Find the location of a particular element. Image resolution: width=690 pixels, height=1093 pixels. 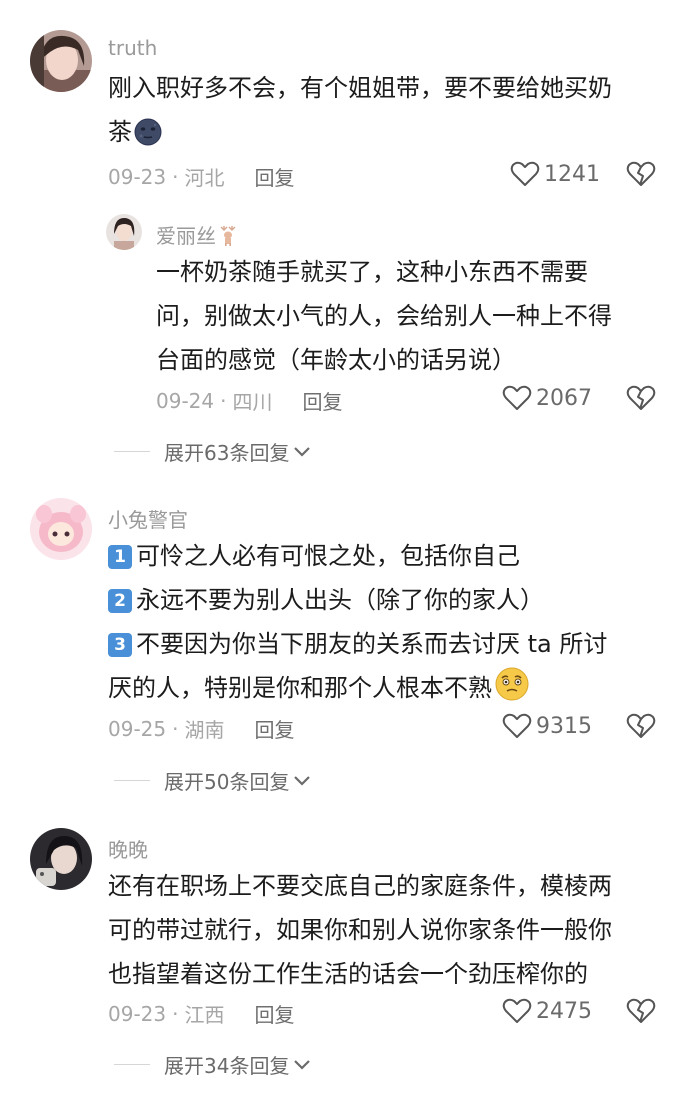

thinking-face-emoji-icon is located at coordinates (512, 691).